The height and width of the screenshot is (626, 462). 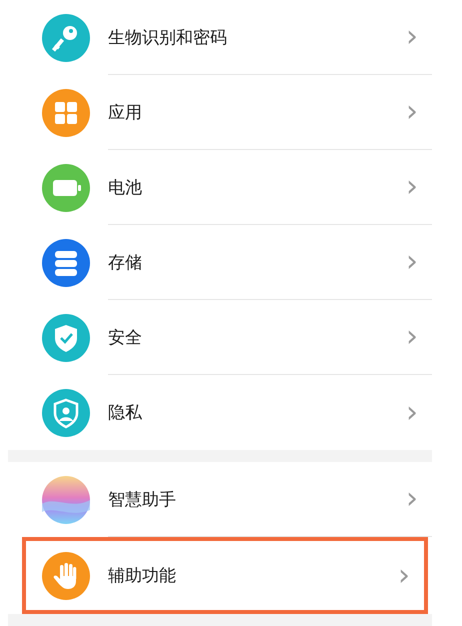 I want to click on setting-row: 应用 ›, so click(x=220, y=112).